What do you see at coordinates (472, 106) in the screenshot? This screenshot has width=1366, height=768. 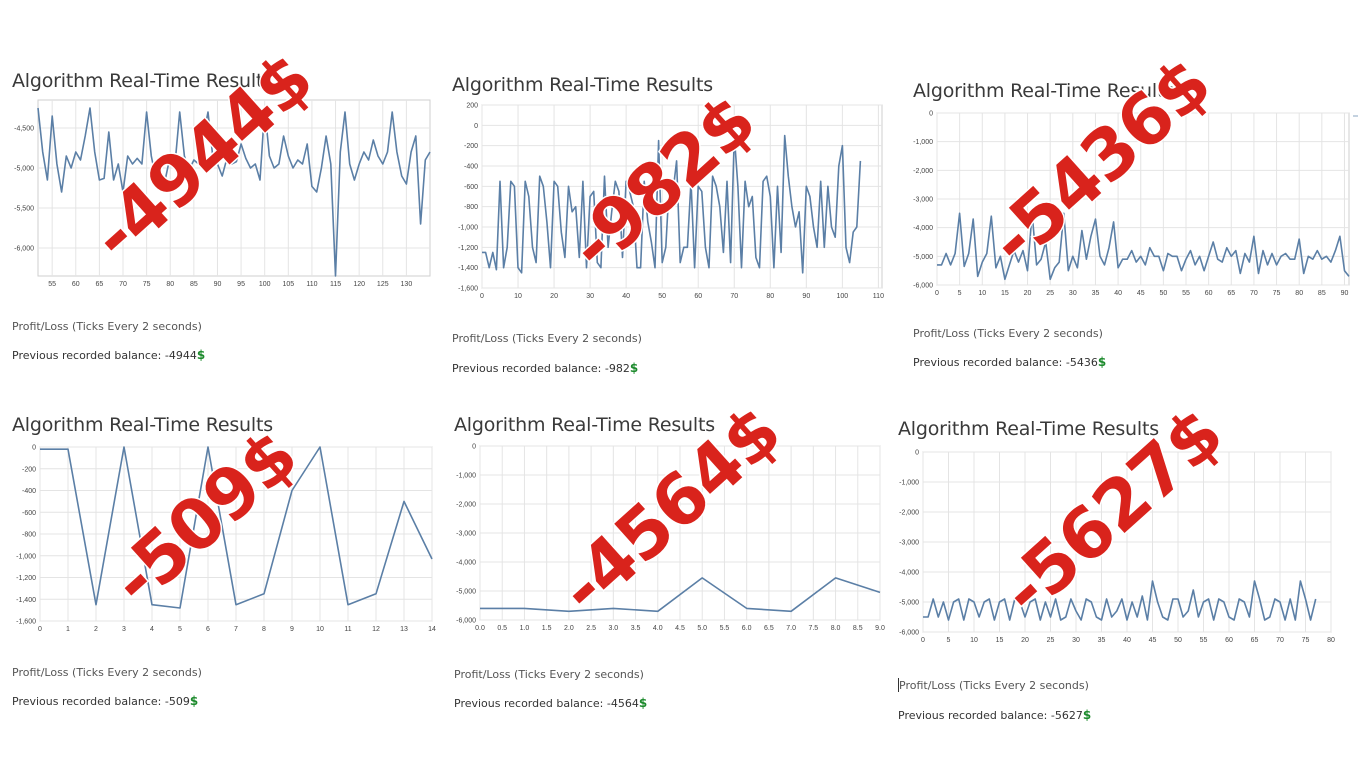 I see `y-tick-label: 200` at bounding box center [472, 106].